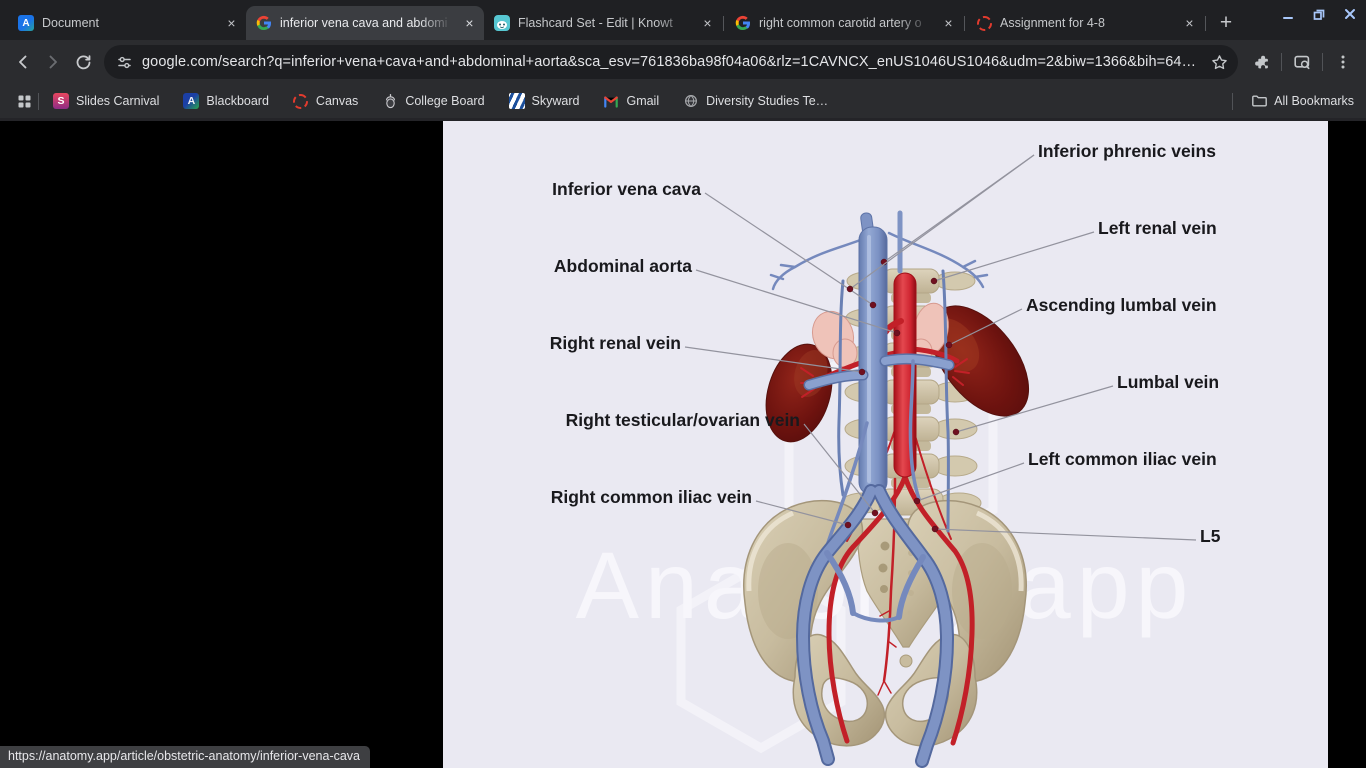 Image resolution: width=1366 pixels, height=768 pixels. What do you see at coordinates (118, 101) in the screenshot?
I see `bookmark-label: Slides Carnival` at bounding box center [118, 101].